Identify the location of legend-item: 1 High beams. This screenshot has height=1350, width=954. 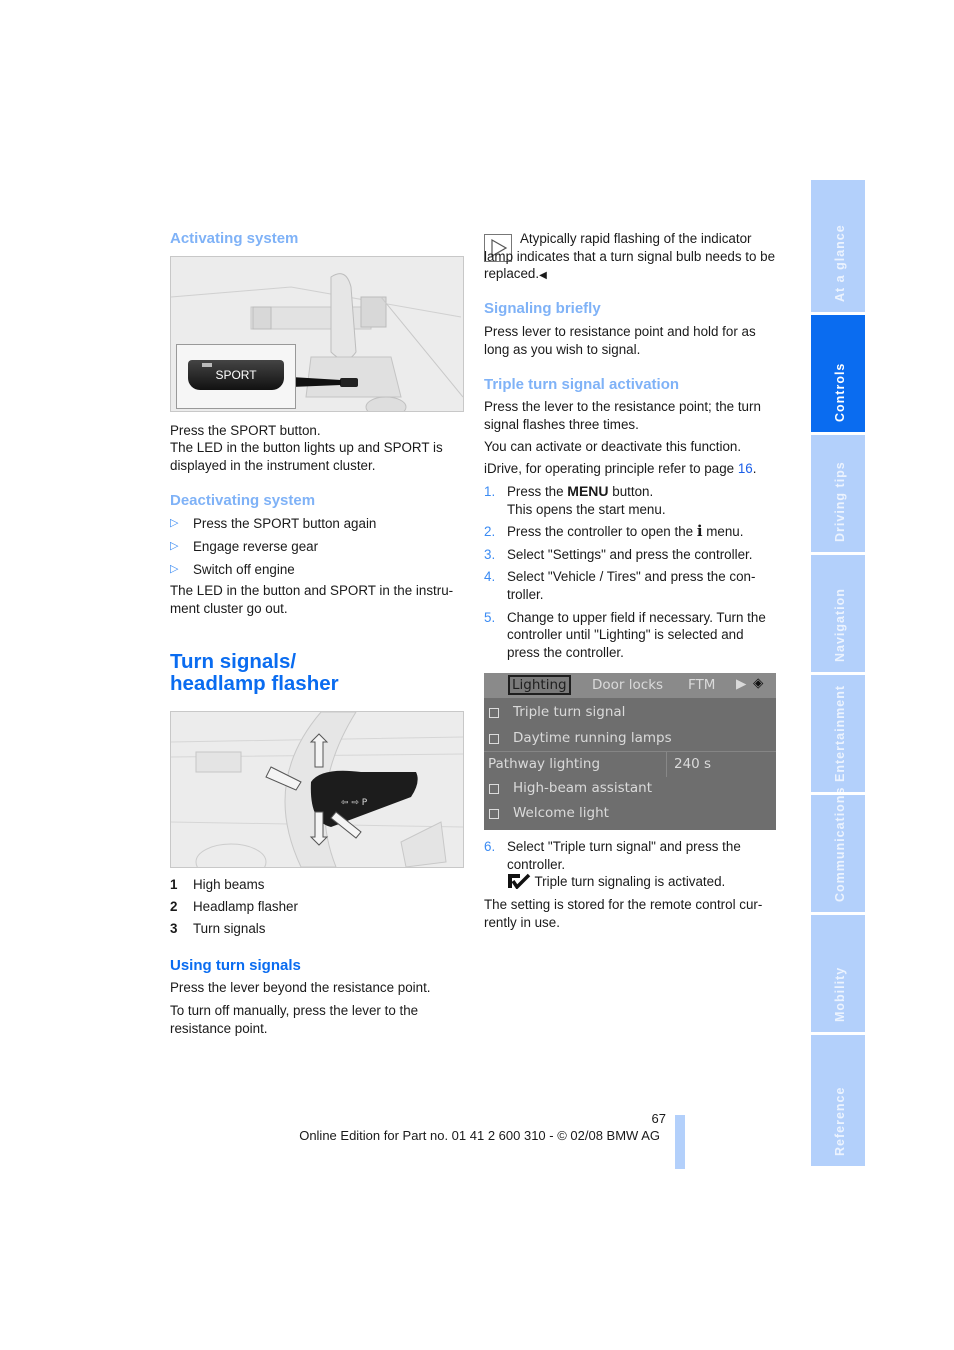
(217, 884).